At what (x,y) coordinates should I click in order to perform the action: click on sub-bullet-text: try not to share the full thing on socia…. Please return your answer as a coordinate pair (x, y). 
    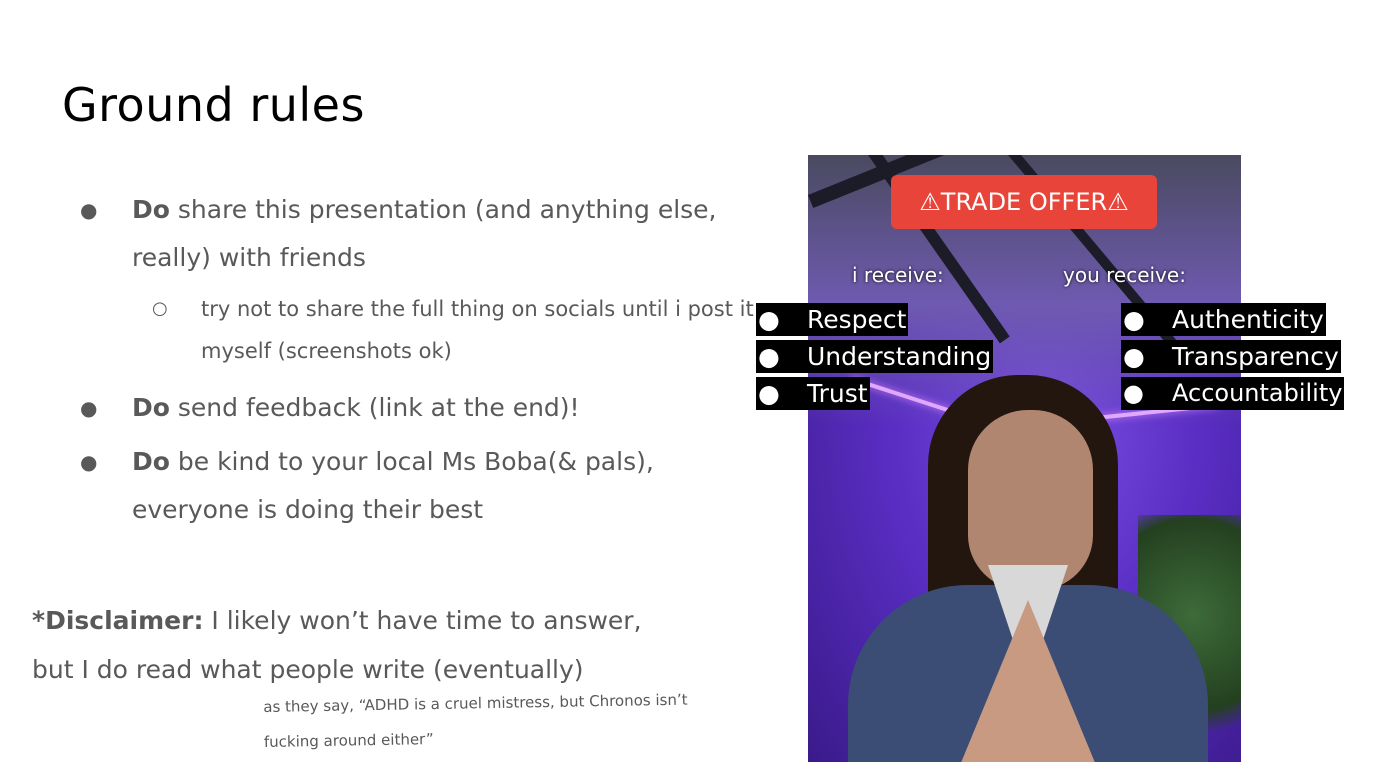
    Looking at the image, I should click on (477, 330).